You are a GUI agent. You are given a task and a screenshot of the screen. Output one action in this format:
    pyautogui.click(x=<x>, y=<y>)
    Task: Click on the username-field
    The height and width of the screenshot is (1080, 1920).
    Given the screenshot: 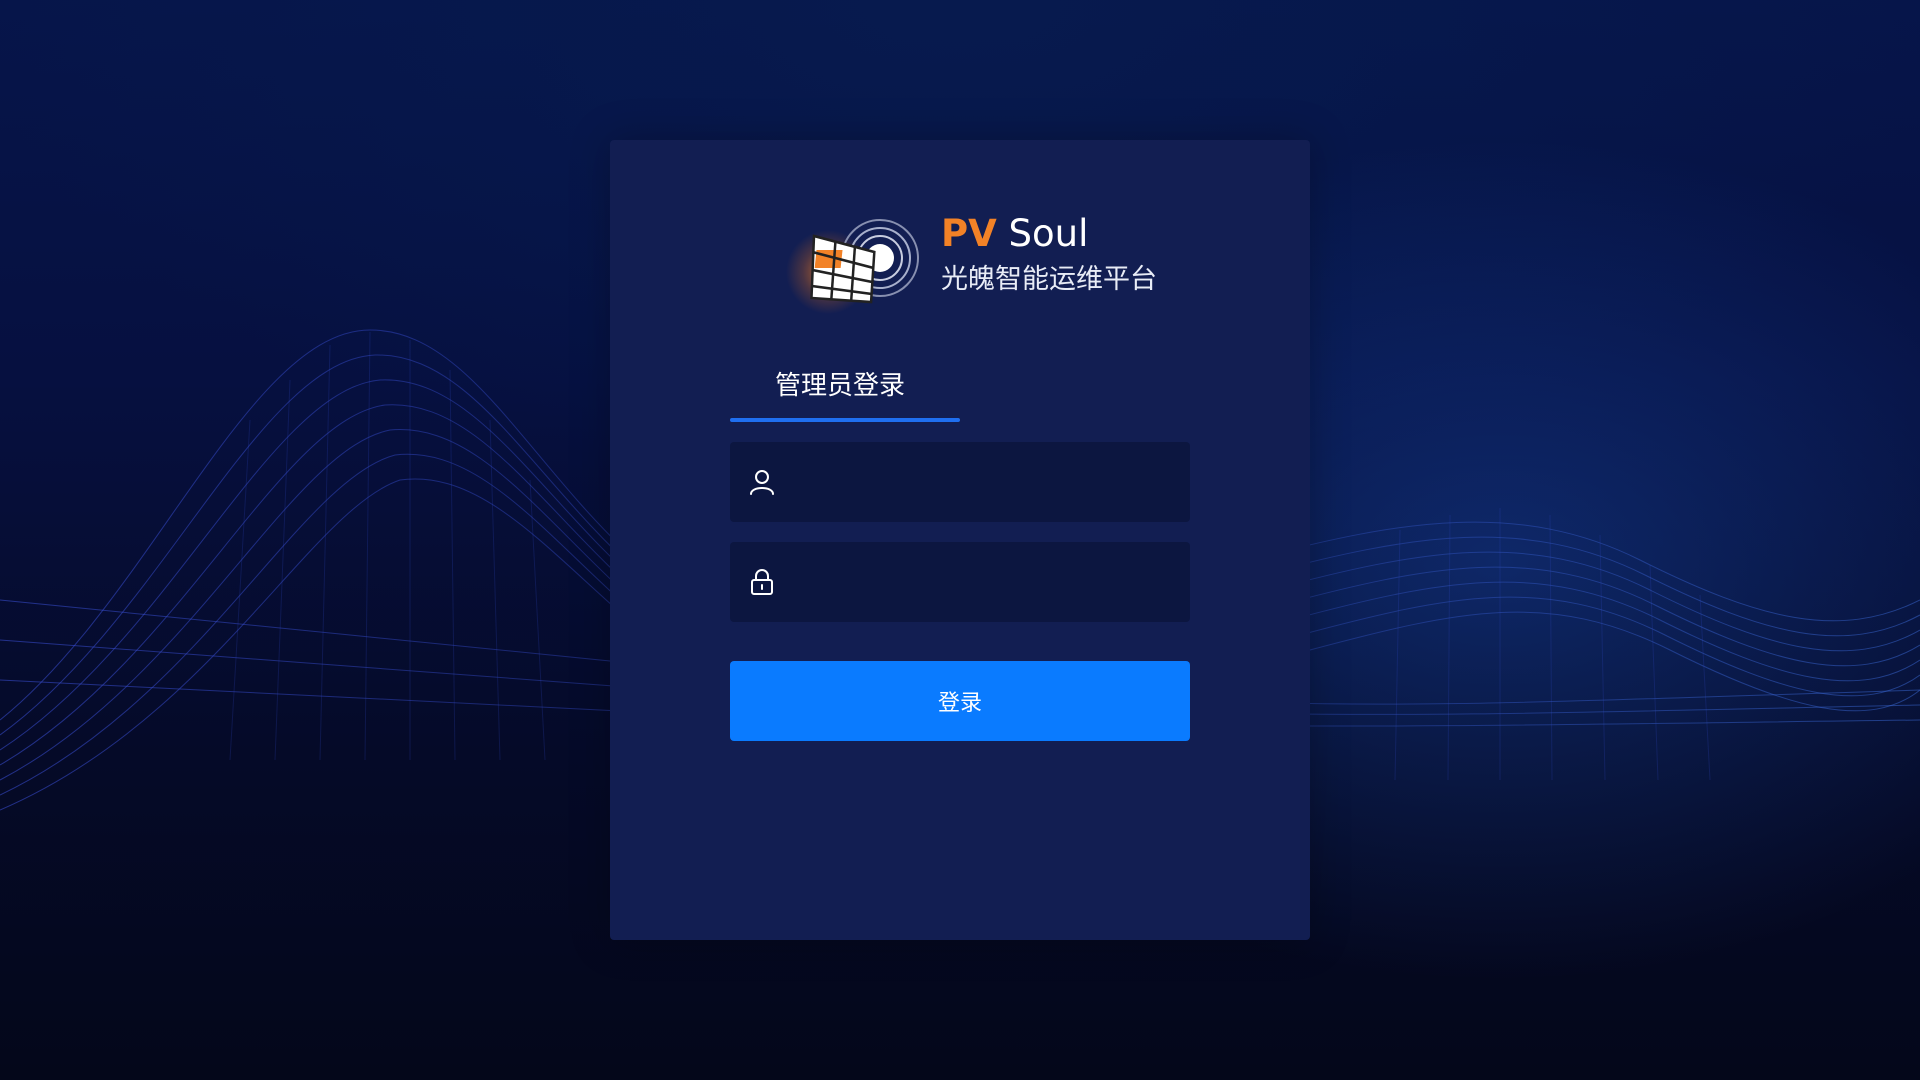 What is the action you would take?
    pyautogui.click(x=960, y=483)
    